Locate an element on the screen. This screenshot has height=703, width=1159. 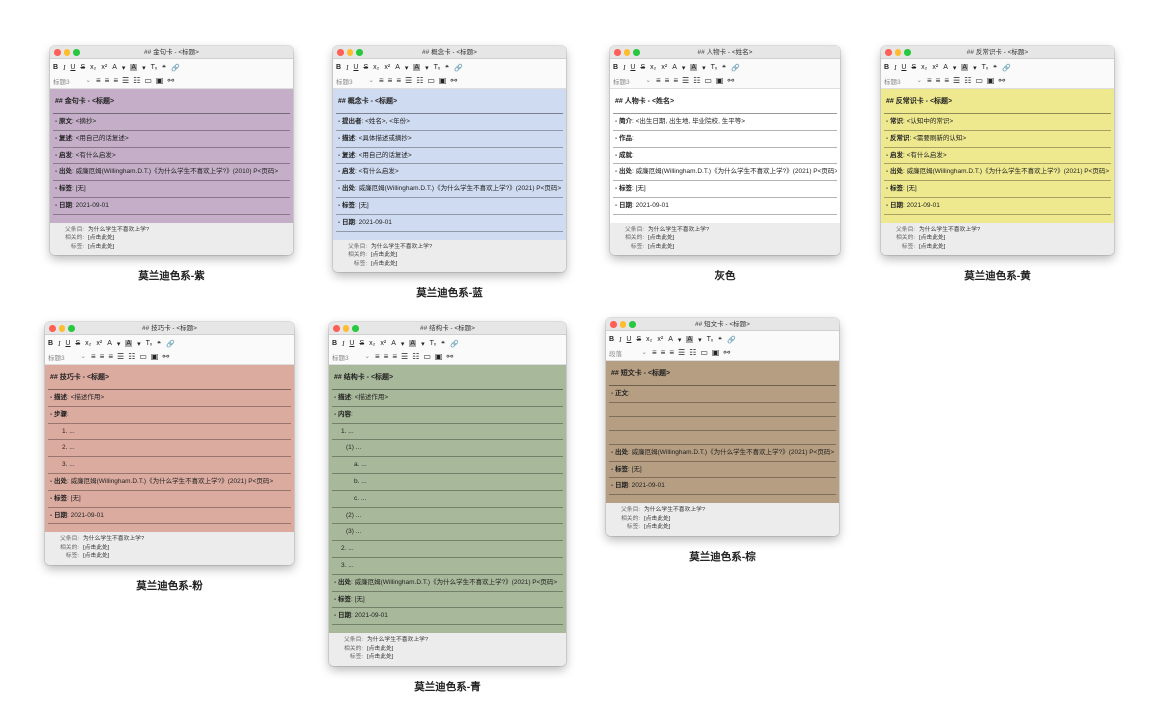
paragraph-style-select: 段落 ⌄ is located at coordinates (628, 353).